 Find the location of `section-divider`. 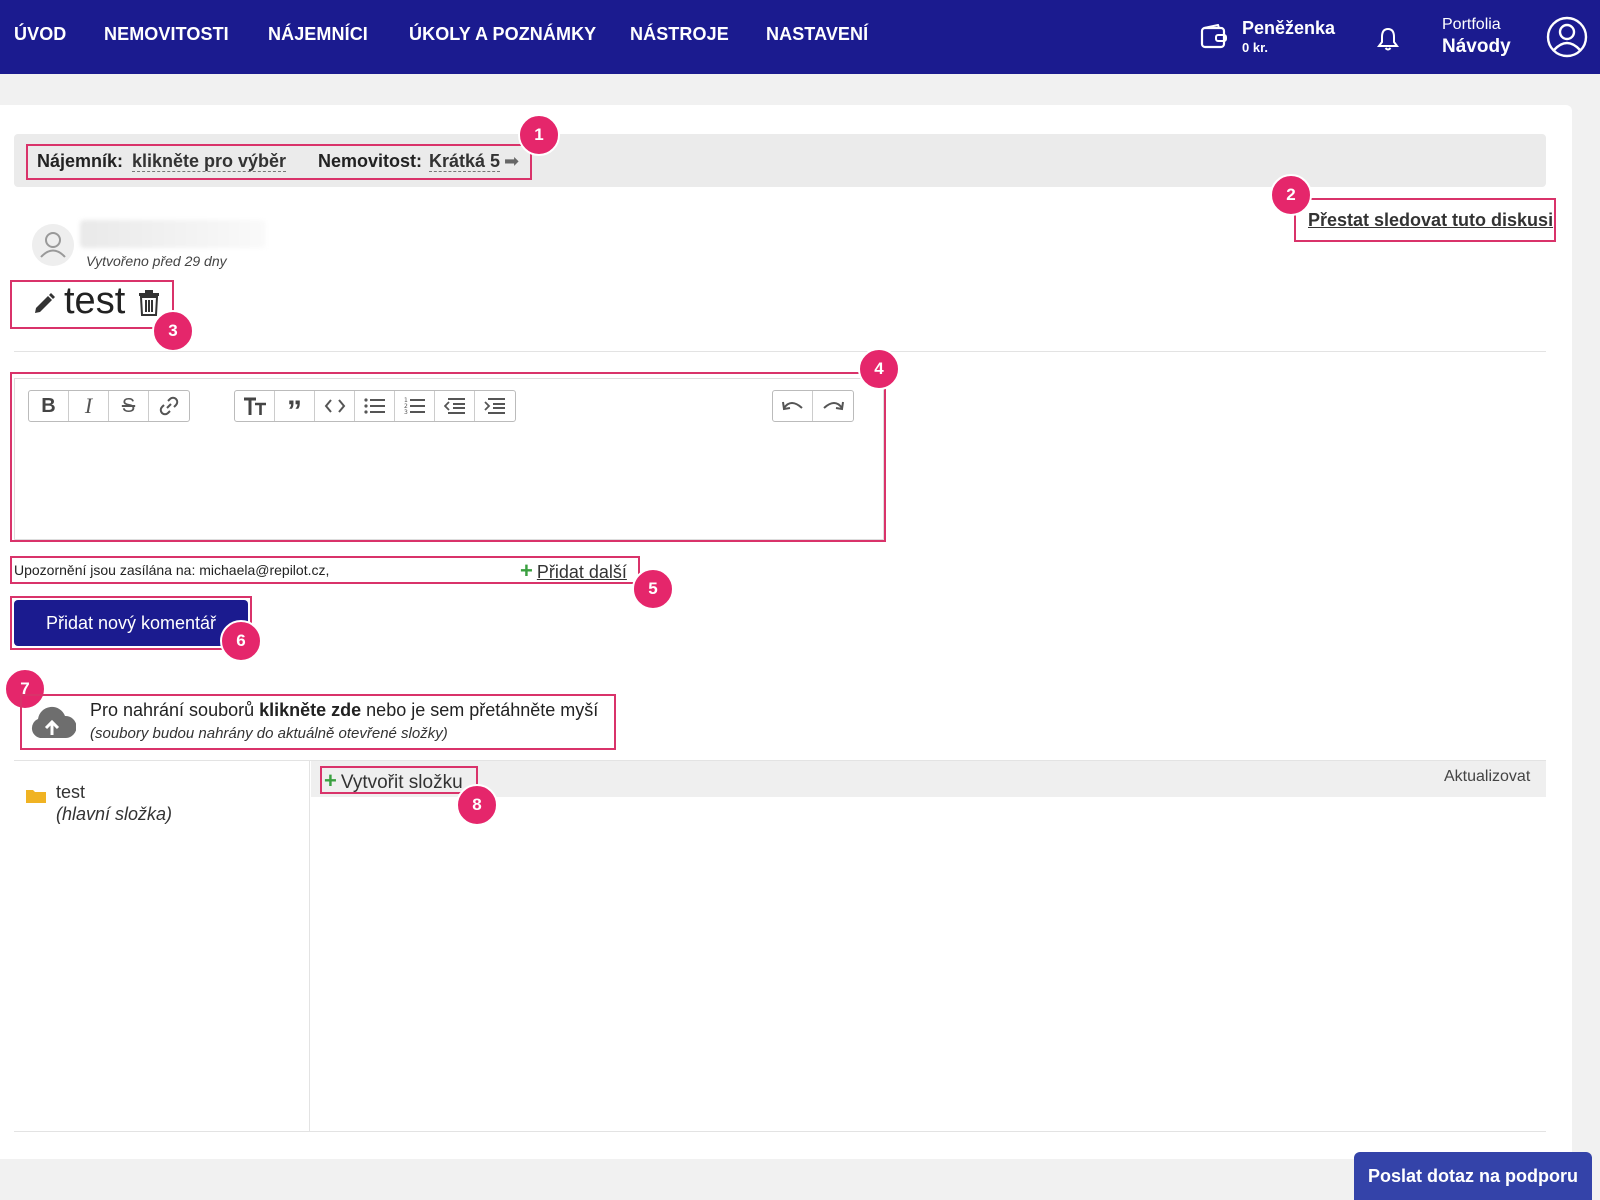

section-divider is located at coordinates (780, 351).